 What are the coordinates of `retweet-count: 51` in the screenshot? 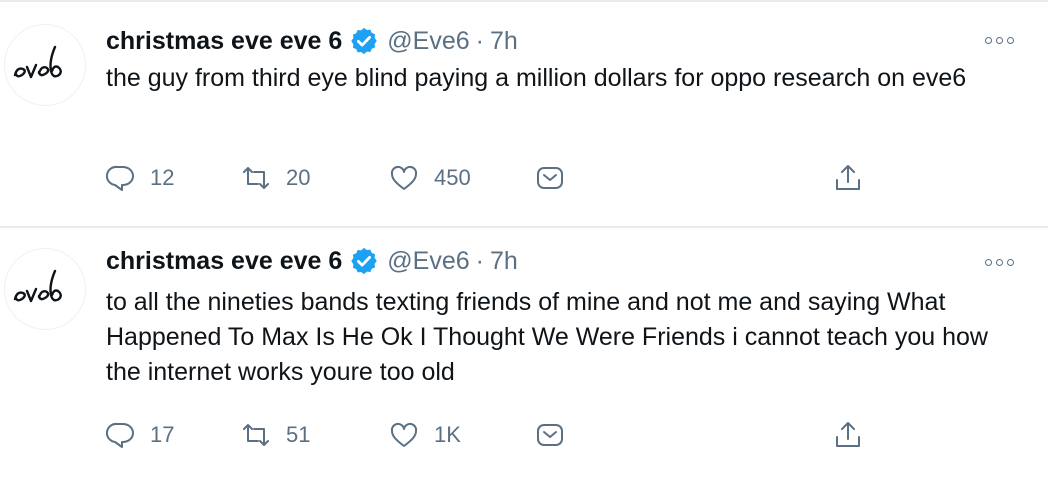 It's located at (298, 434).